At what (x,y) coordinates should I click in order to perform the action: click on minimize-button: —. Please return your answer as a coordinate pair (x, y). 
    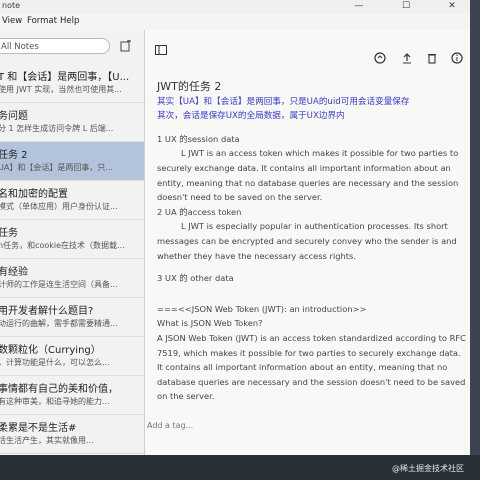
    Looking at the image, I should click on (359, 6).